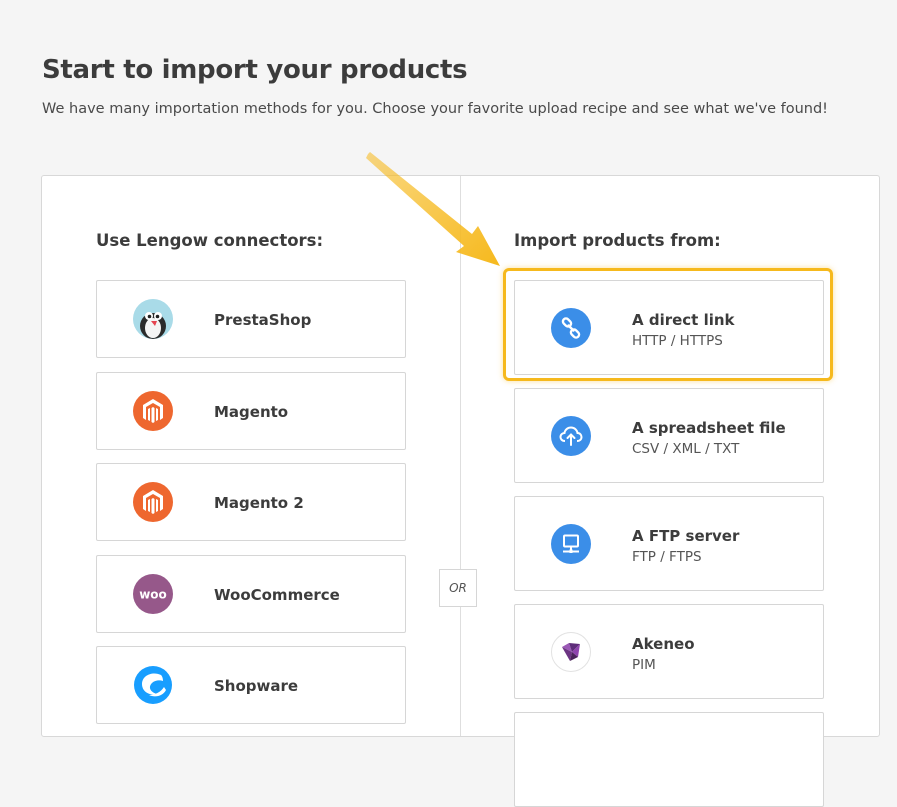  Describe the element at coordinates (210, 240) in the screenshot. I see `connectors-title: Use Lengow connectors:` at that location.